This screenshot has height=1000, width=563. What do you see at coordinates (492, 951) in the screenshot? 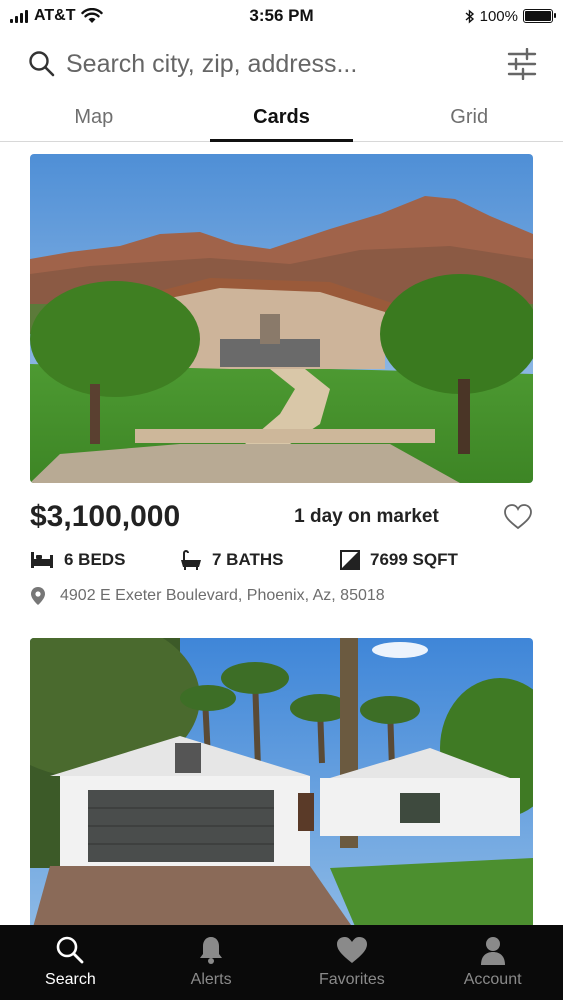
I see `person-icon` at bounding box center [492, 951].